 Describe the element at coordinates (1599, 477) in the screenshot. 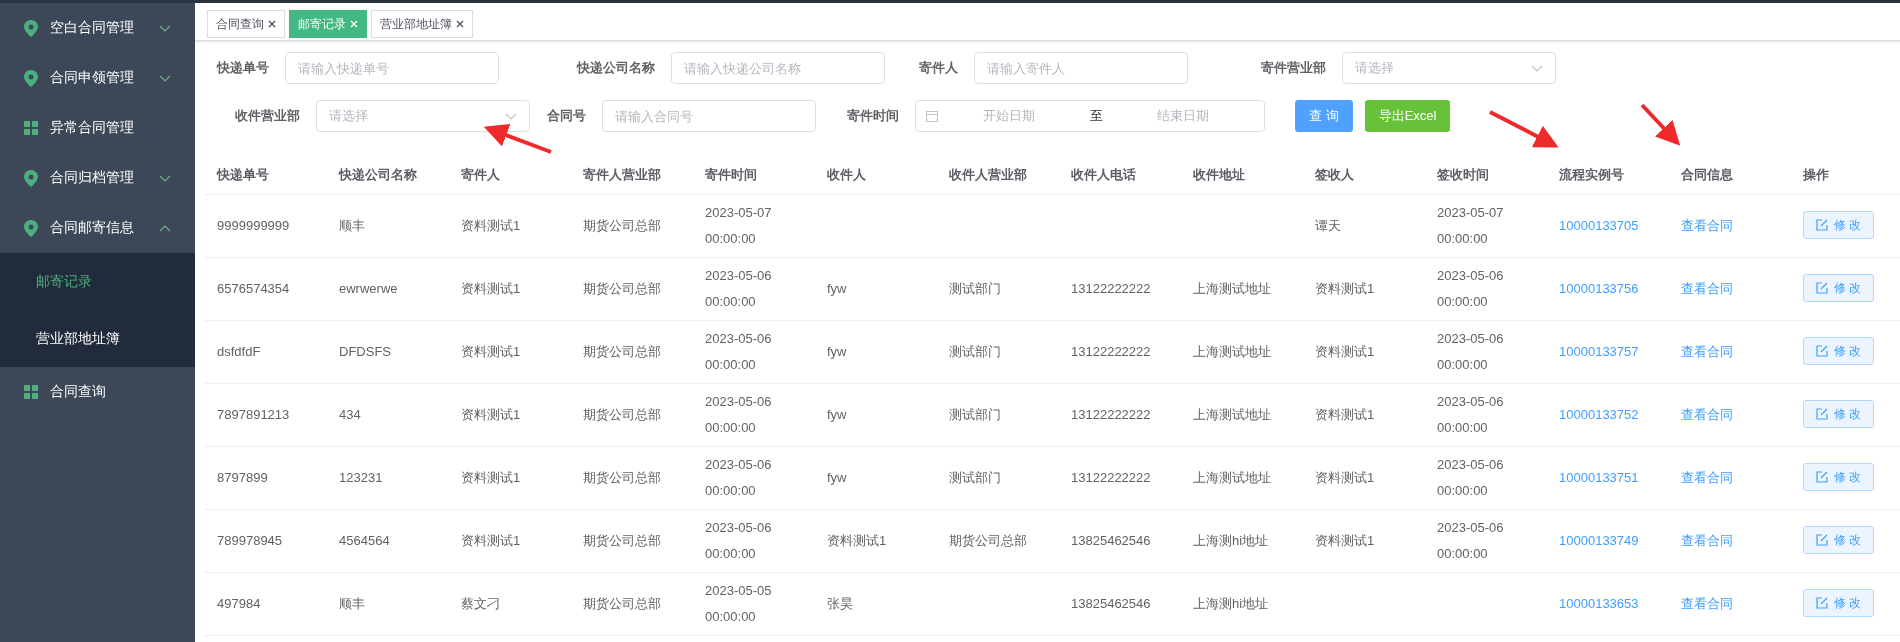

I see `link: 10000133751` at that location.